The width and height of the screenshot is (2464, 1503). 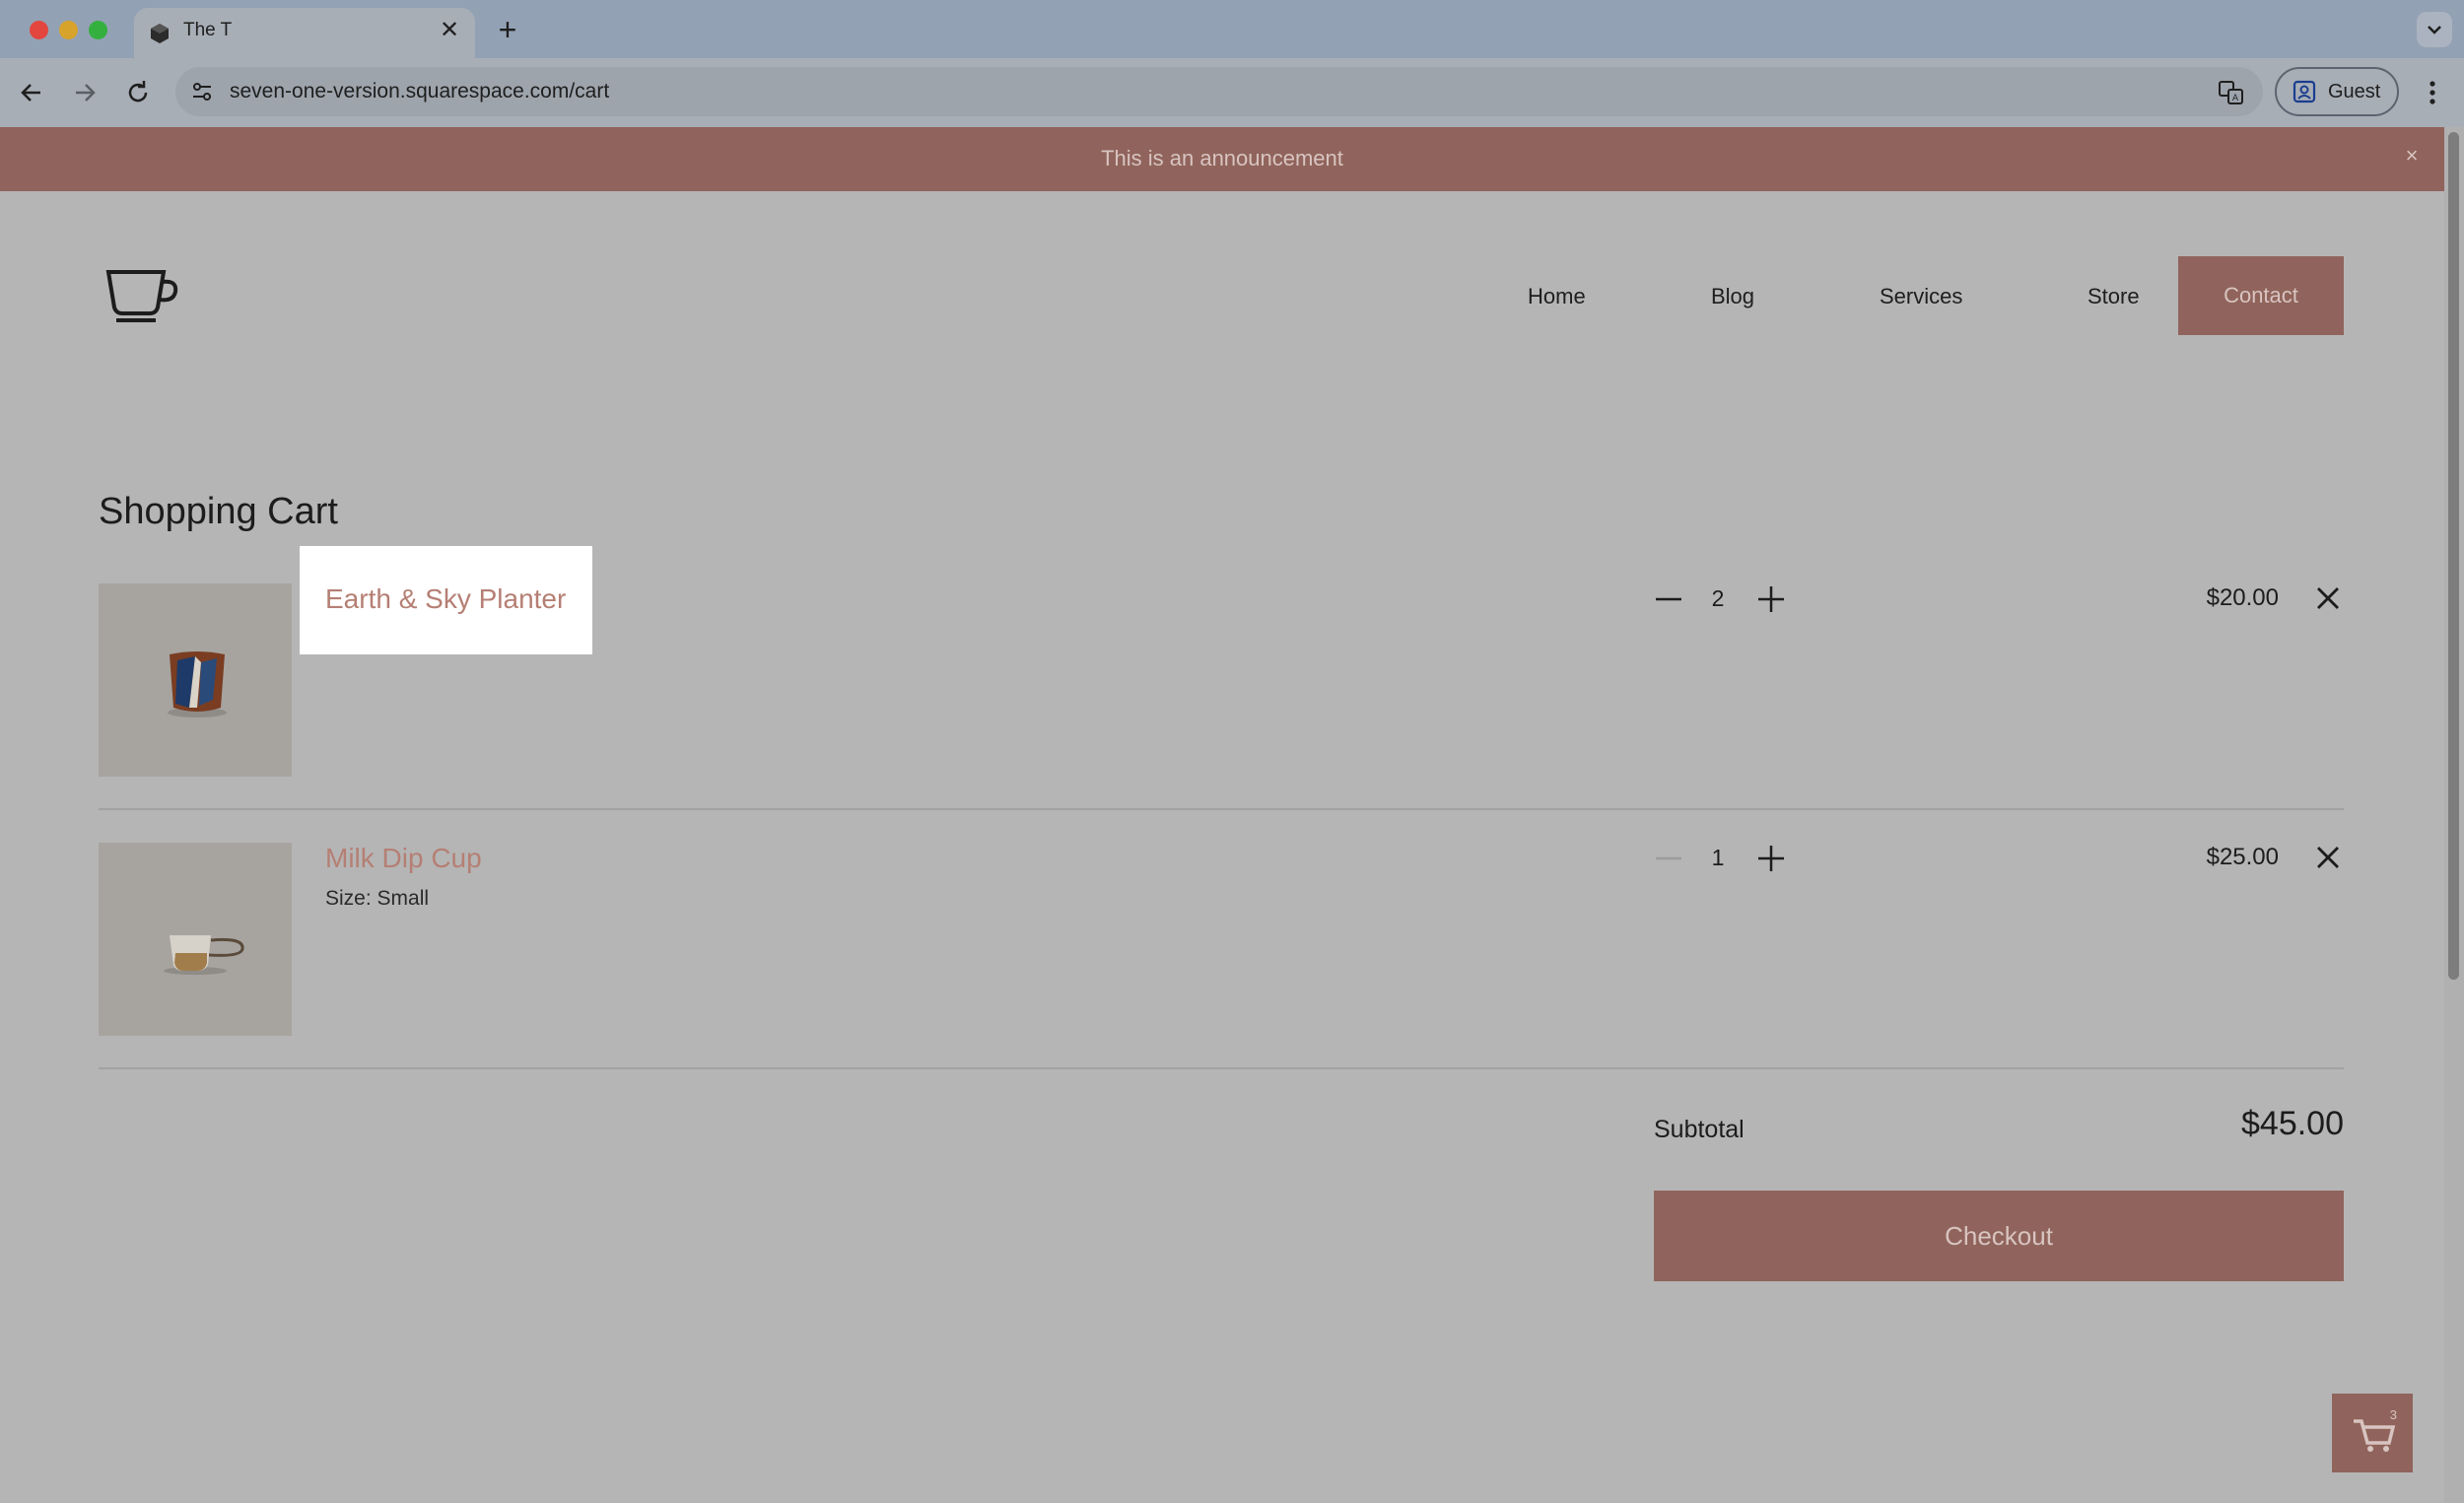 I want to click on item-price: $20.00, so click(x=2242, y=597).